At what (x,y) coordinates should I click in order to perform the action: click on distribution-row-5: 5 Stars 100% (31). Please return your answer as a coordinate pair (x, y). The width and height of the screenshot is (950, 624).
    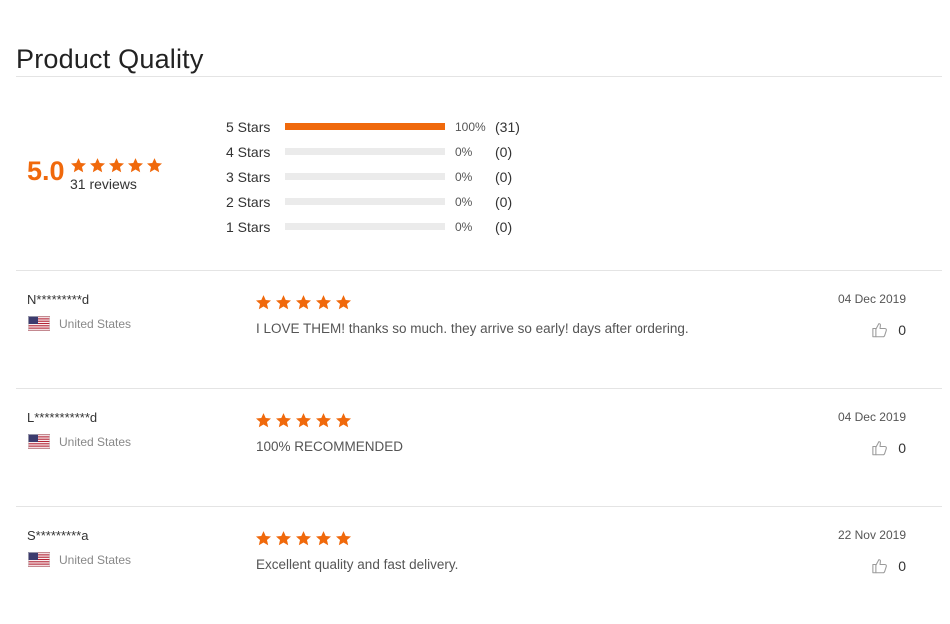
    Looking at the image, I should click on (373, 126).